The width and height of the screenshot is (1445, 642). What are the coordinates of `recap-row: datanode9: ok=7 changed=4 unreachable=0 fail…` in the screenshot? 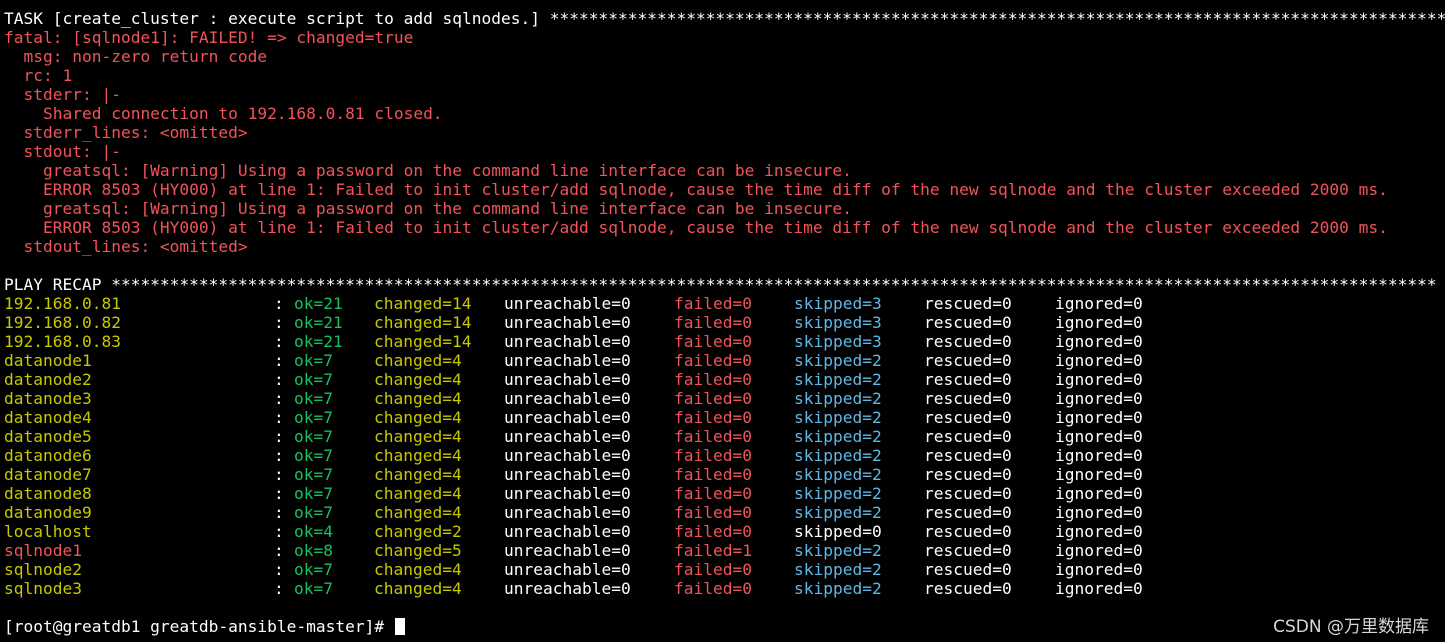 It's located at (724, 512).